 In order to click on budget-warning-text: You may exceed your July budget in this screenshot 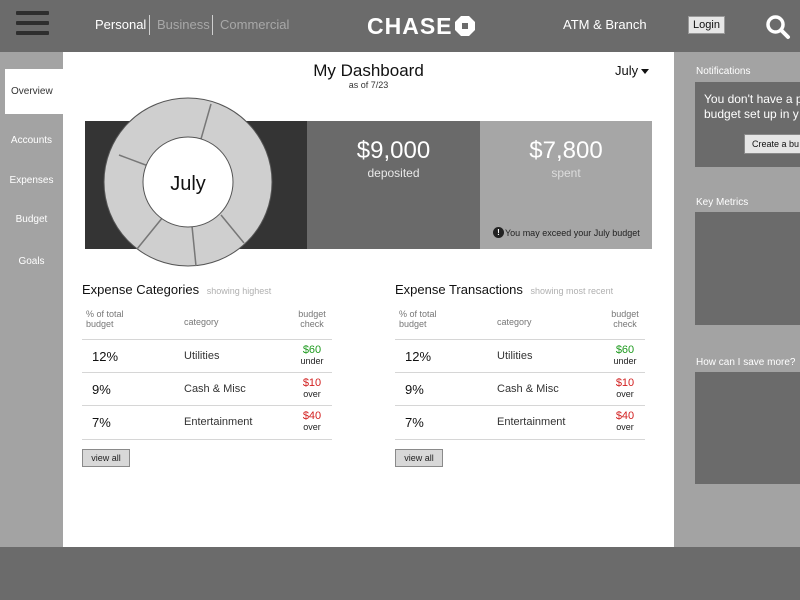, I will do `click(572, 232)`.